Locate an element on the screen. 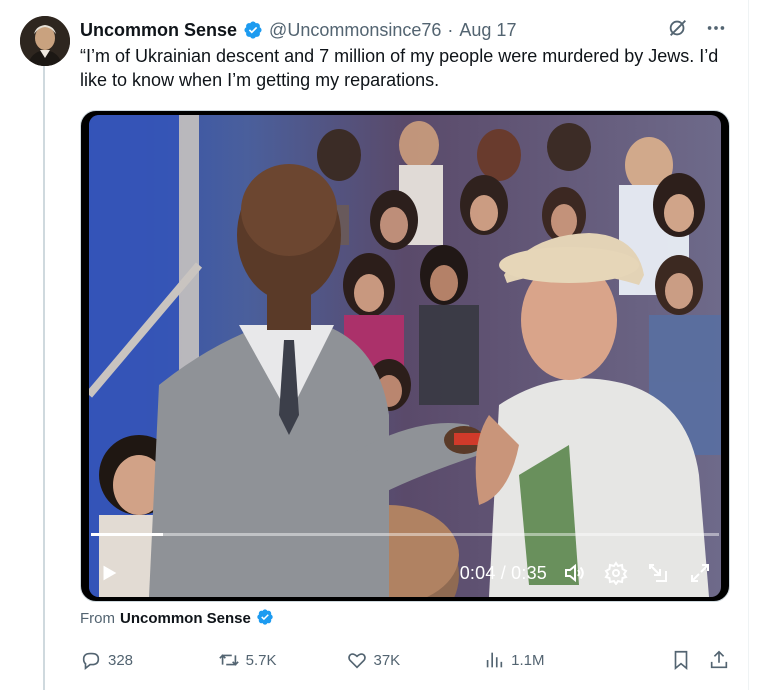  views-count: 1.1M is located at coordinates (528, 660).